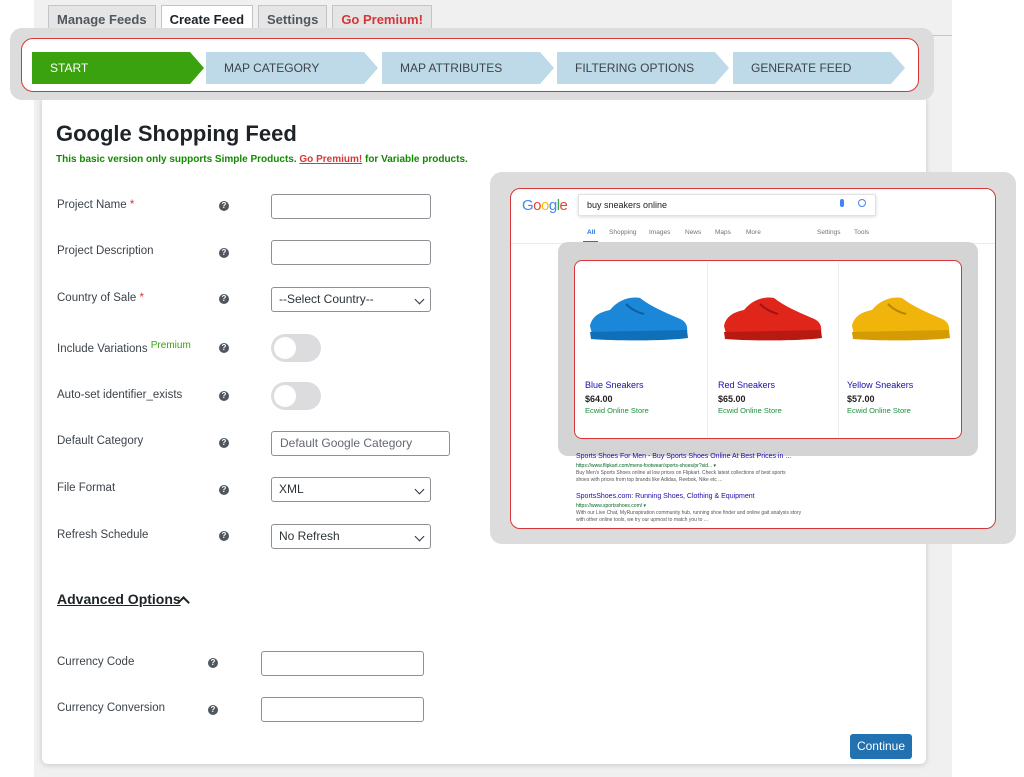  I want to click on step-generate-feed: GENERATE FEED, so click(819, 68).